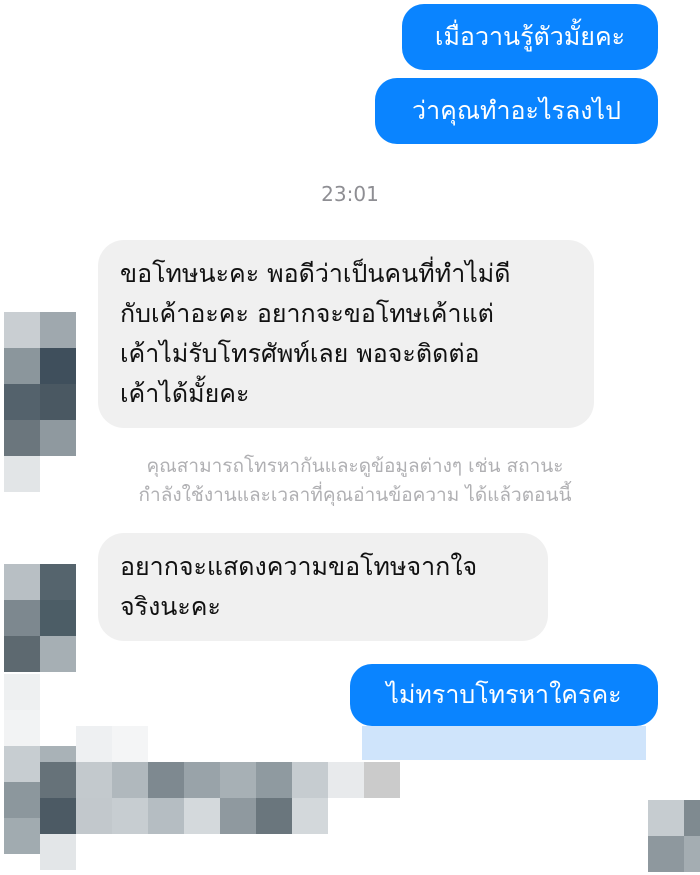 The height and width of the screenshot is (875, 700). I want to click on received-message-bubble: อยากจะแสดงความขอโทษจากใจ จริงนะคะ, so click(323, 587).